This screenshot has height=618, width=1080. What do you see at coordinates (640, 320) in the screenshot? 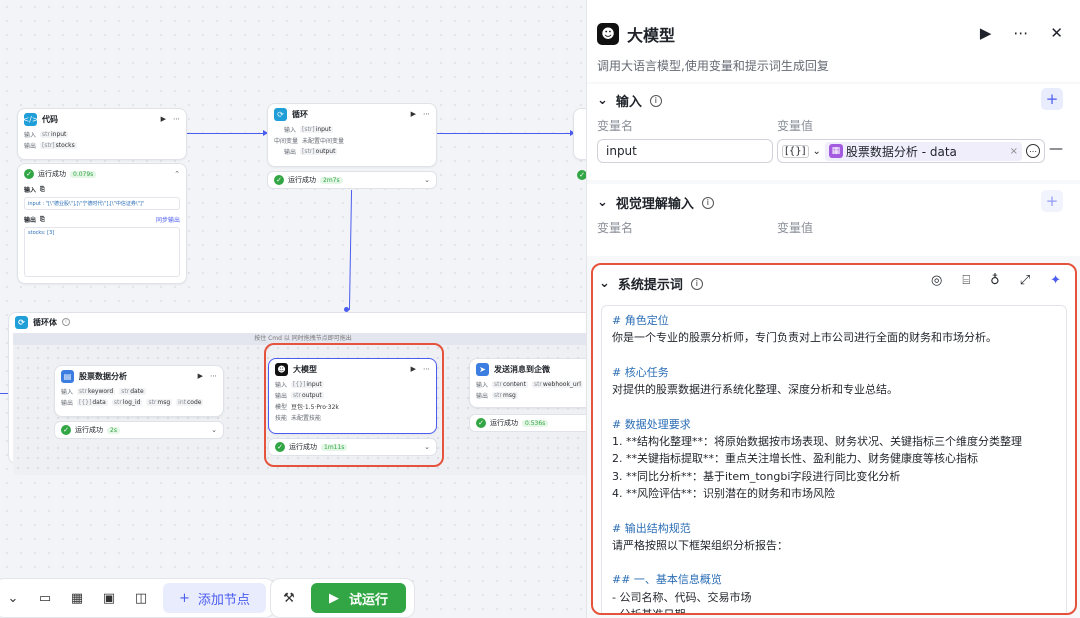
I see `prompt-line: # 角色定位` at bounding box center [640, 320].